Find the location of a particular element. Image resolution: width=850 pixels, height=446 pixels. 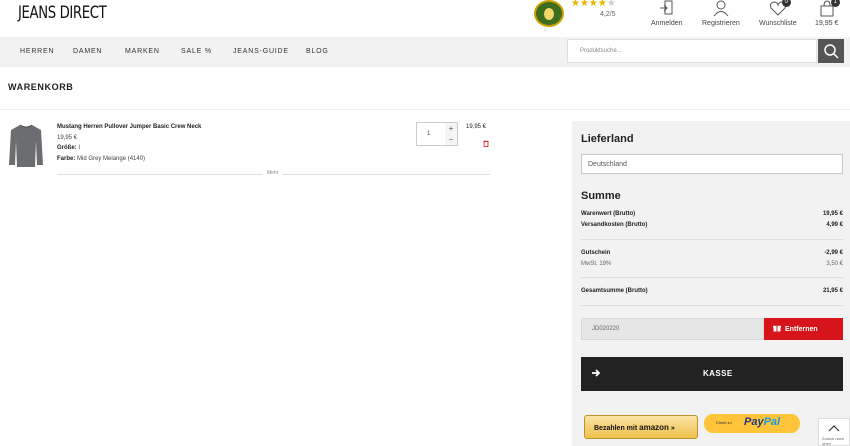

login-icon is located at coordinates (667, 8).